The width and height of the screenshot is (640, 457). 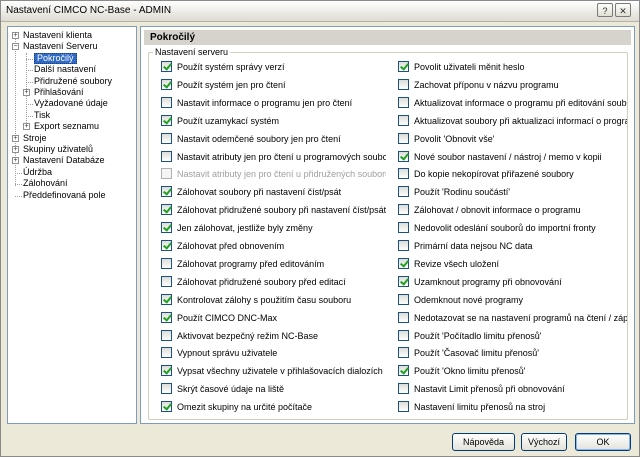 I want to click on right-option: Zálohovat / obnovit informace o programu, so click(x=512, y=210).